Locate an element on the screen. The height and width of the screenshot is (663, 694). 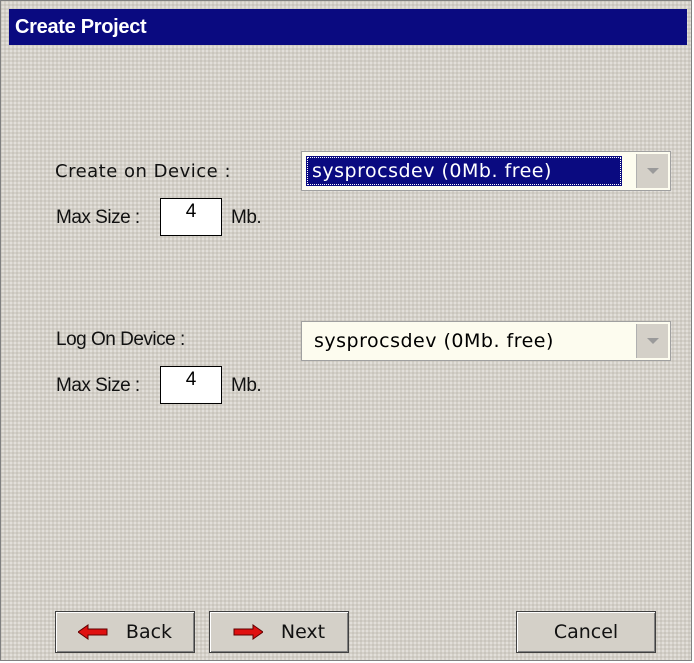
cancel-button-label: Cancel is located at coordinates (586, 632).